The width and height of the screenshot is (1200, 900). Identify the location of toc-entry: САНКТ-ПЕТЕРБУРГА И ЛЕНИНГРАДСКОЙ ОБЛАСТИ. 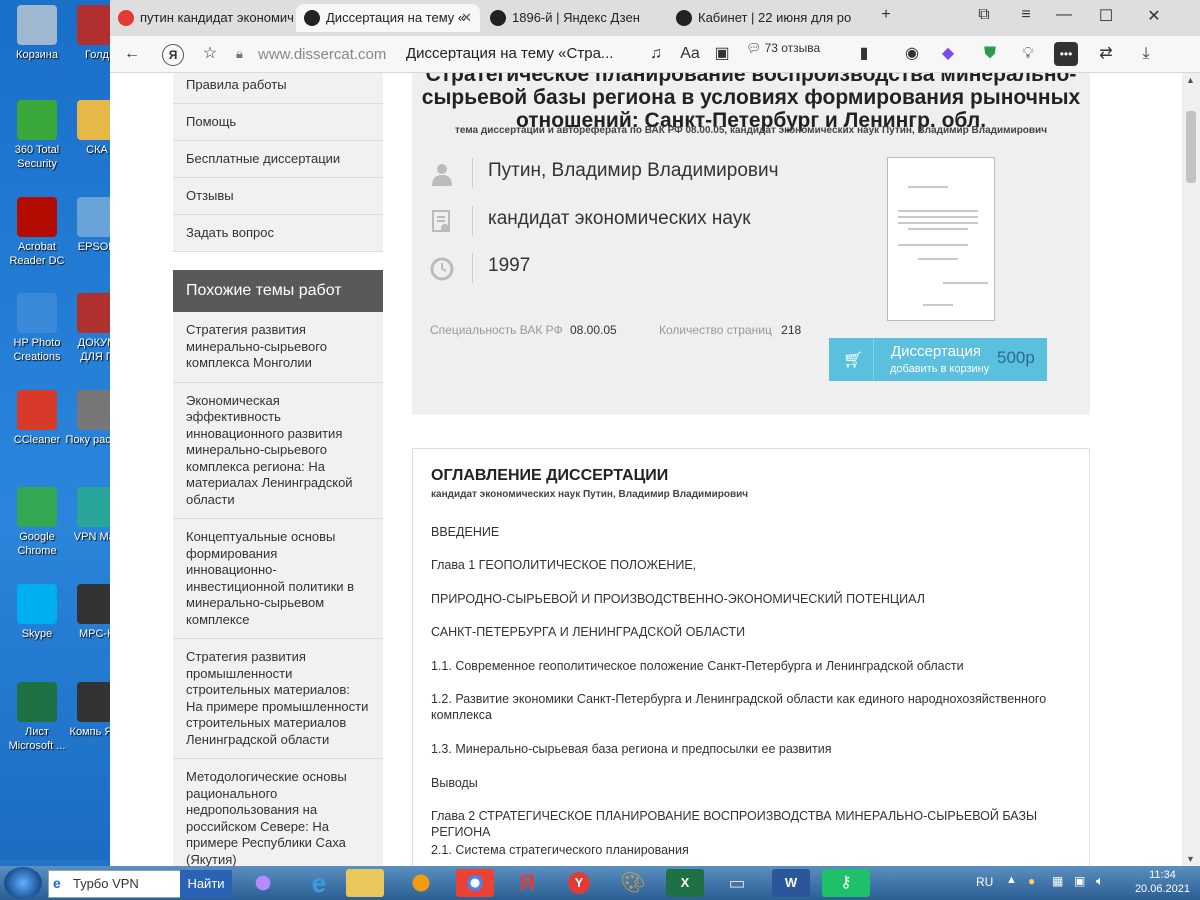
(751, 632).